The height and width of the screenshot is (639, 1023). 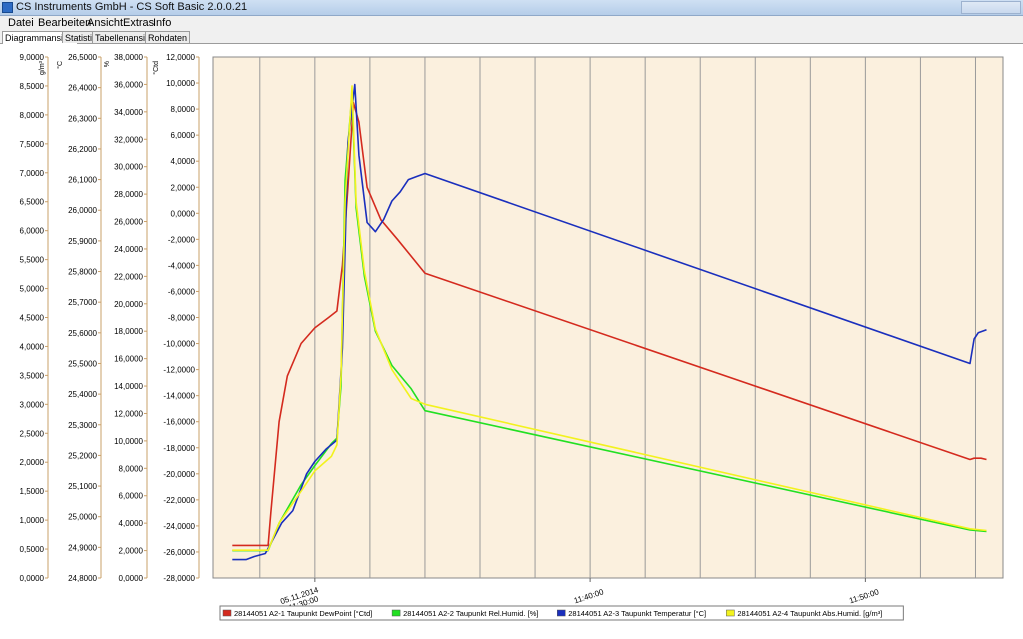 What do you see at coordinates (42, 67) in the screenshot?
I see `axis-unit-absfeuchte: g/m³` at bounding box center [42, 67].